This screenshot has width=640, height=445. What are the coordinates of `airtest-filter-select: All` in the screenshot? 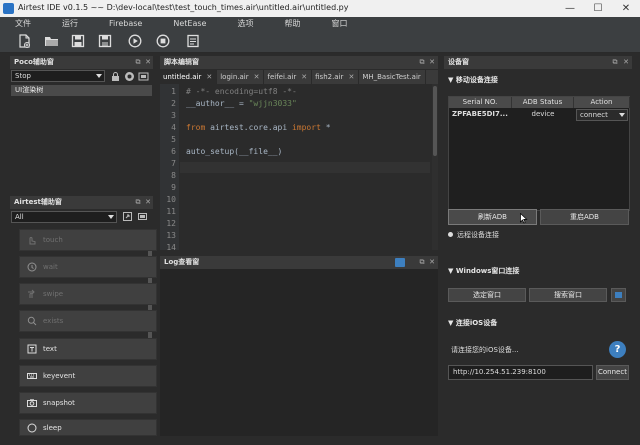 It's located at (64, 217).